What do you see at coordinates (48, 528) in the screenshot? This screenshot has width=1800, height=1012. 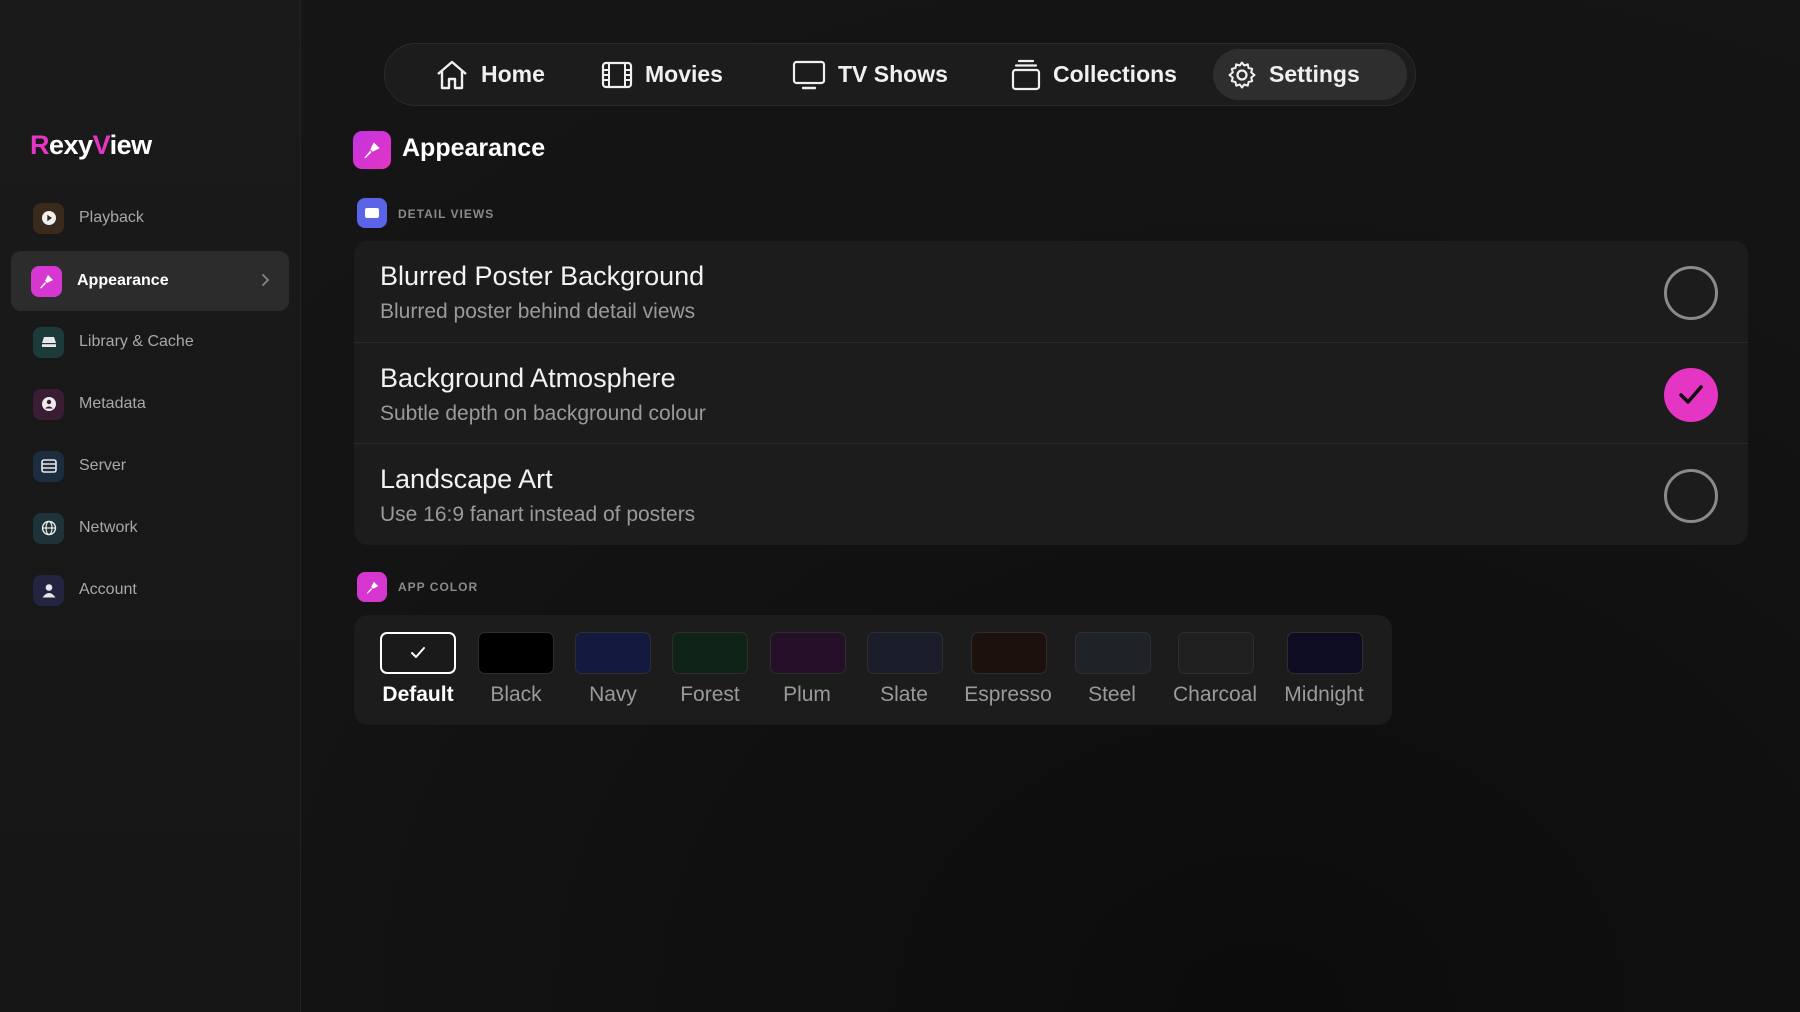 I see `globe-icon` at bounding box center [48, 528].